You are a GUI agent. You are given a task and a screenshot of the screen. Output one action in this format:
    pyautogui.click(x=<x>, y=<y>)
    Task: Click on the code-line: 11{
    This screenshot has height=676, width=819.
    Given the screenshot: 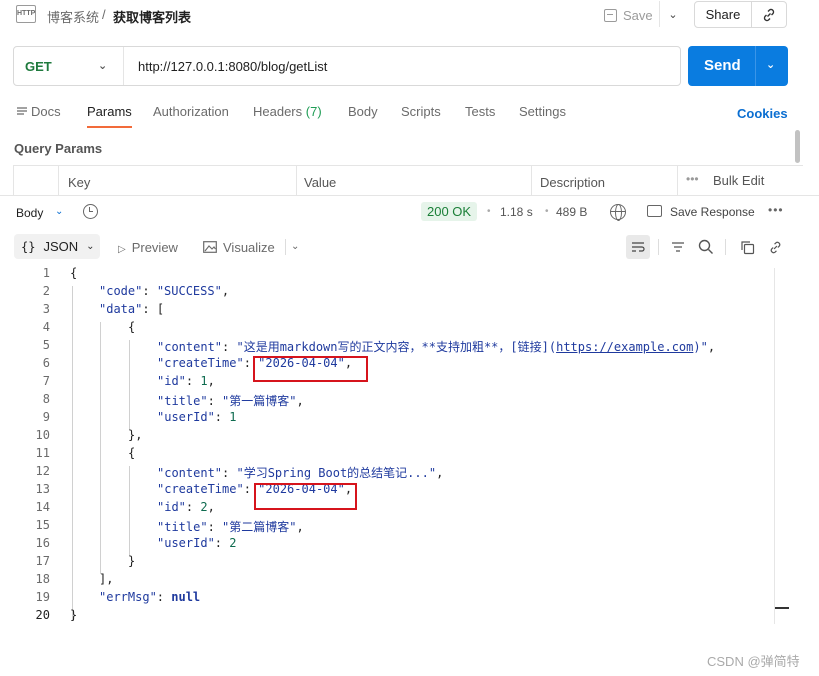 What is the action you would take?
    pyautogui.click(x=85, y=453)
    